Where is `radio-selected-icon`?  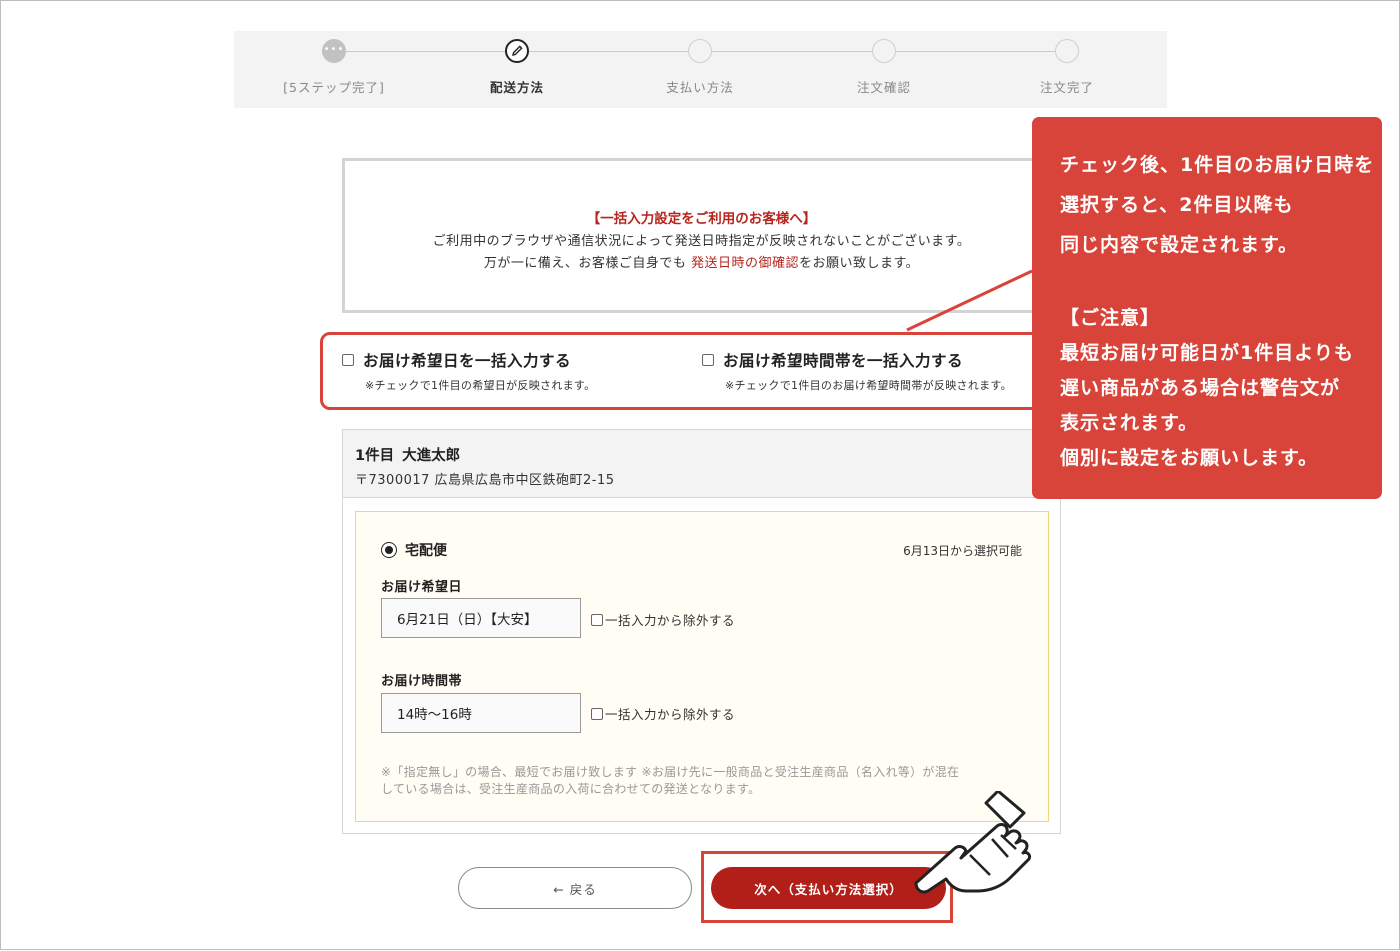
radio-selected-icon is located at coordinates (389, 550).